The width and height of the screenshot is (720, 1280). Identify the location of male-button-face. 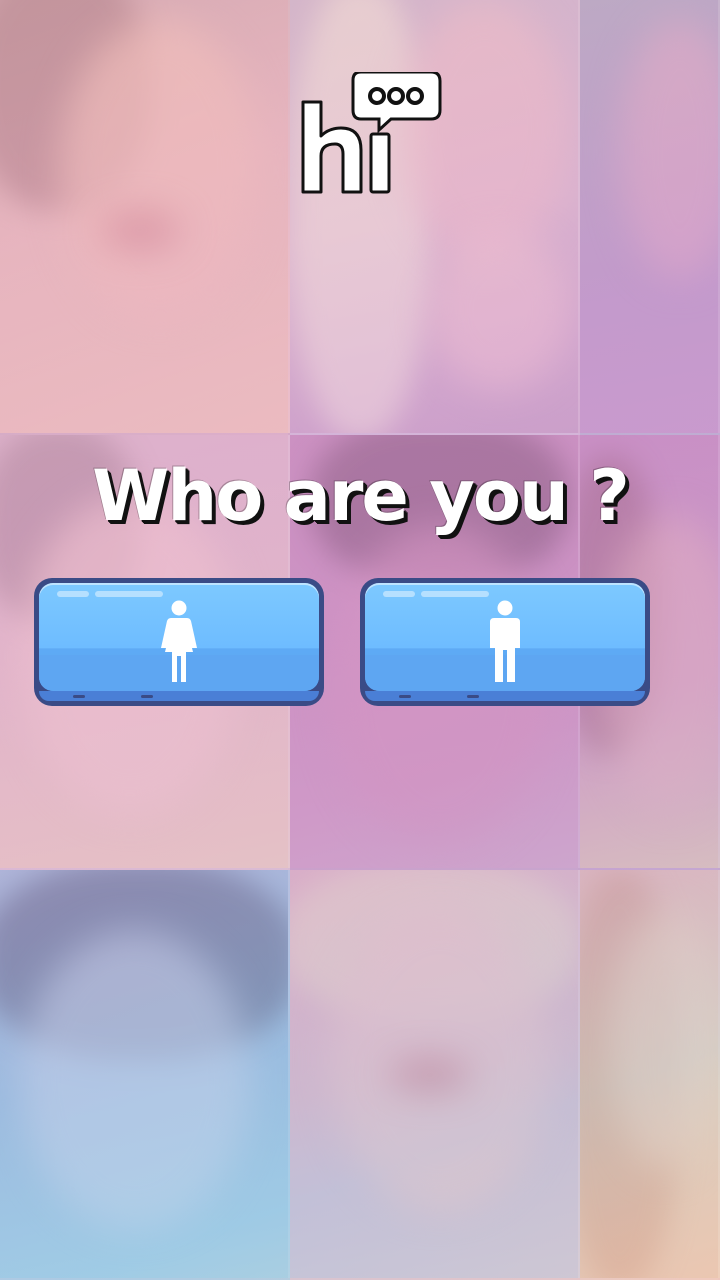
(505, 637).